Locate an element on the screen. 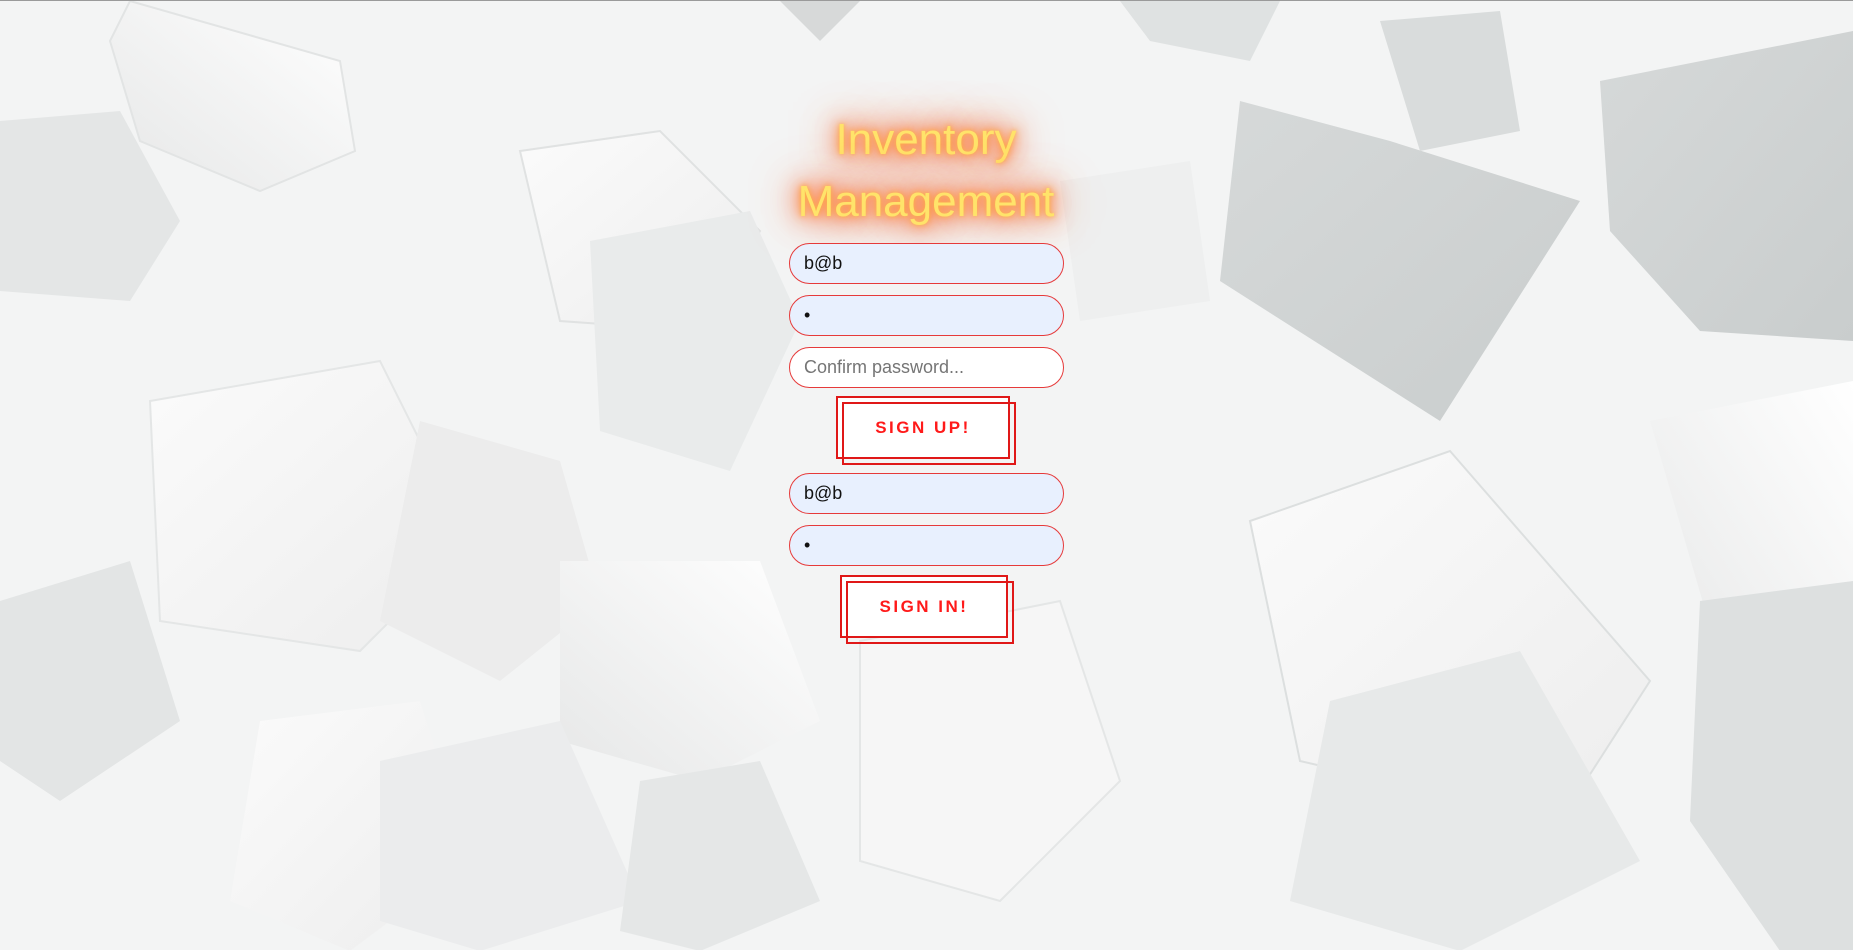  signup-password-input is located at coordinates (926, 315).